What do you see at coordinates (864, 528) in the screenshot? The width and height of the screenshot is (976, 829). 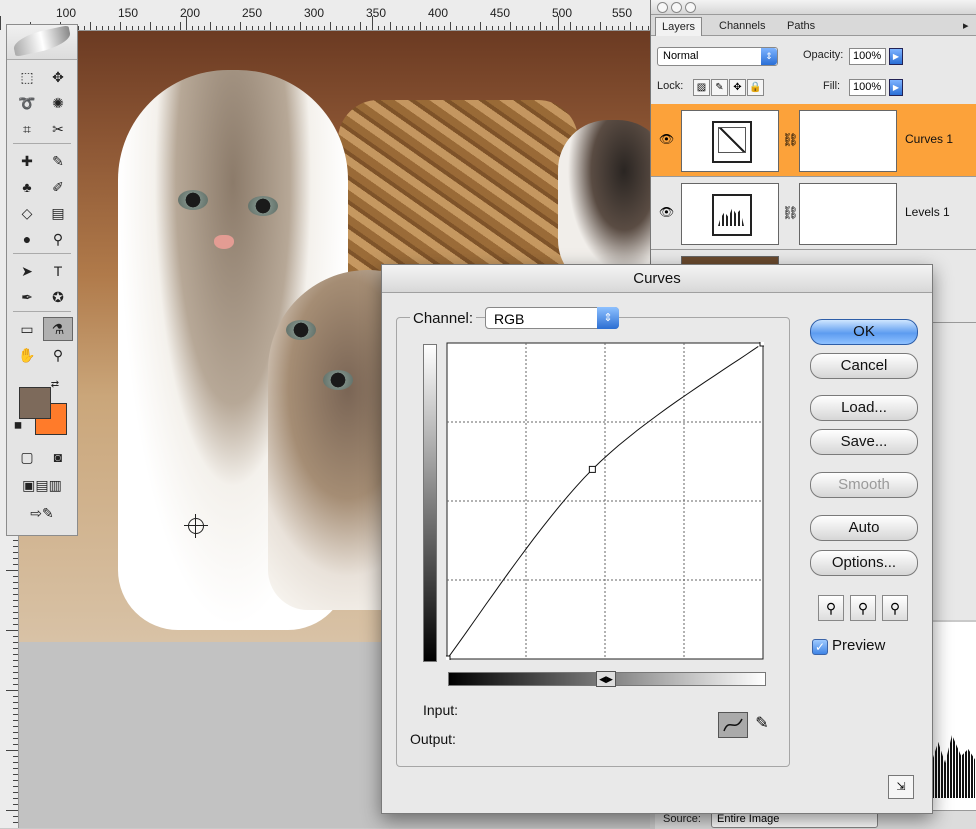 I see `auto-button: Auto` at bounding box center [864, 528].